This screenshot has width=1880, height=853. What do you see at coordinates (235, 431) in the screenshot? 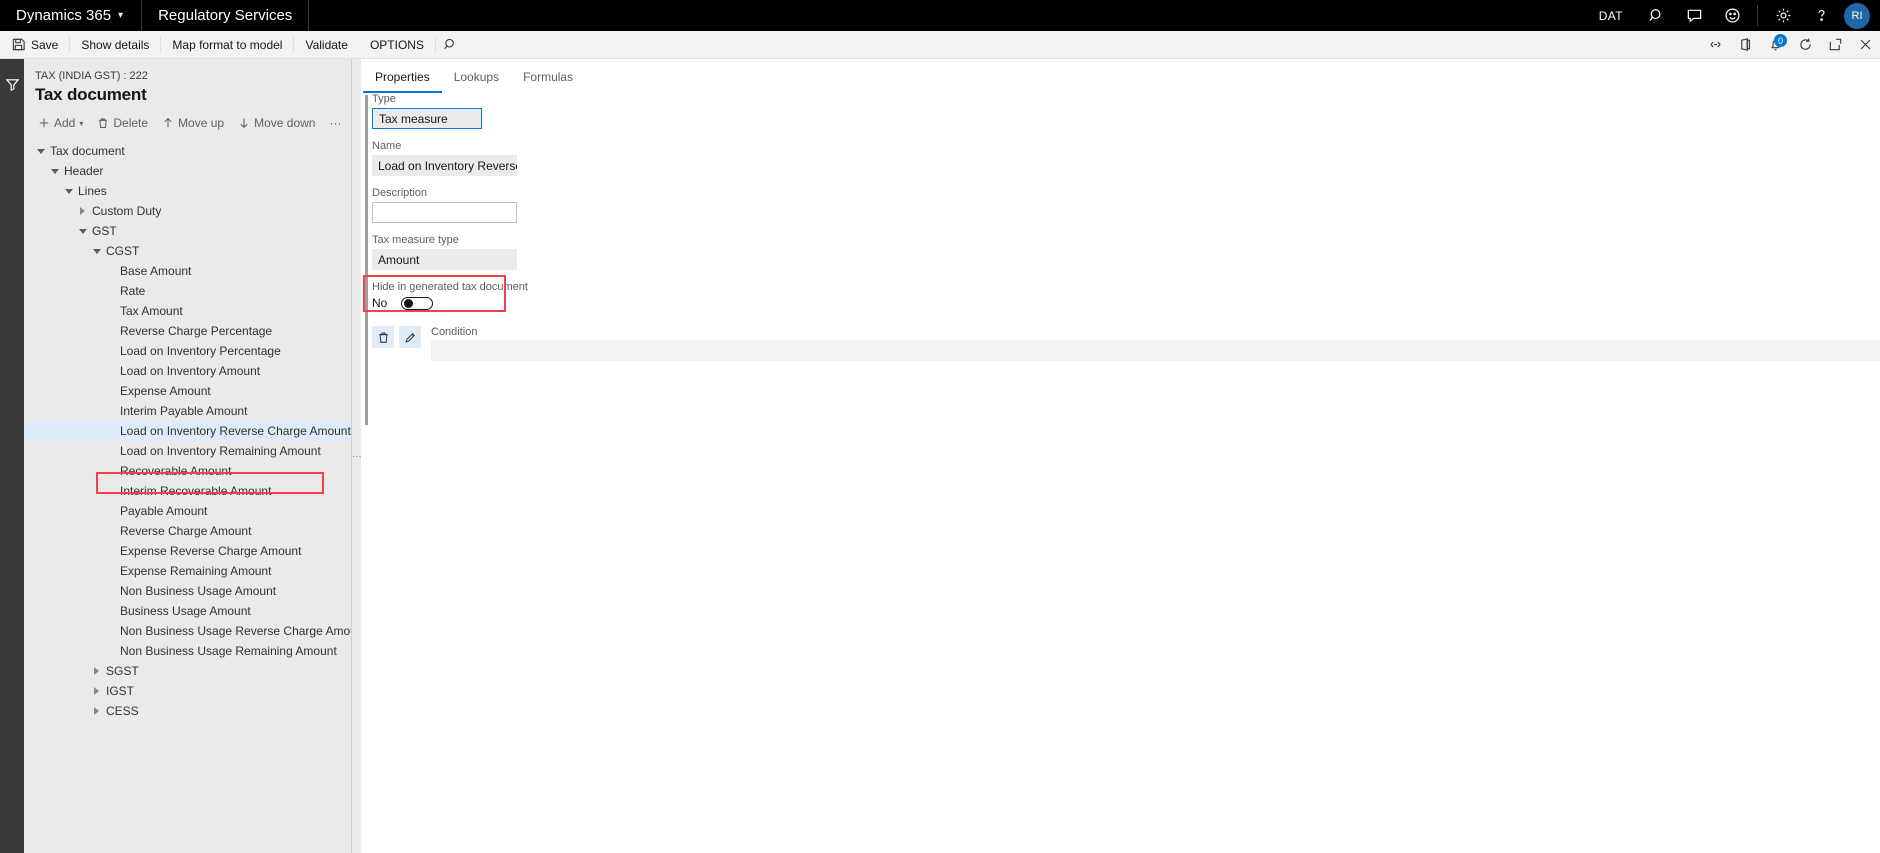
I see `tree-node-label: Load on Inventory Reverse Charge Amount` at bounding box center [235, 431].